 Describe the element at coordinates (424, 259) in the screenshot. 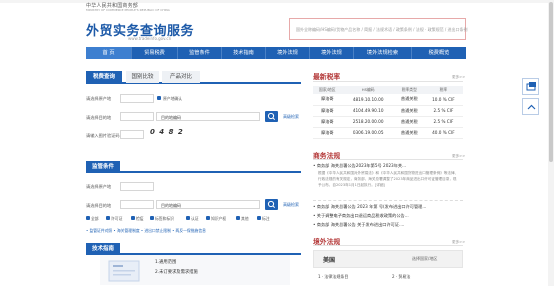

I see `country-select-label: 选择国家/地区` at that location.